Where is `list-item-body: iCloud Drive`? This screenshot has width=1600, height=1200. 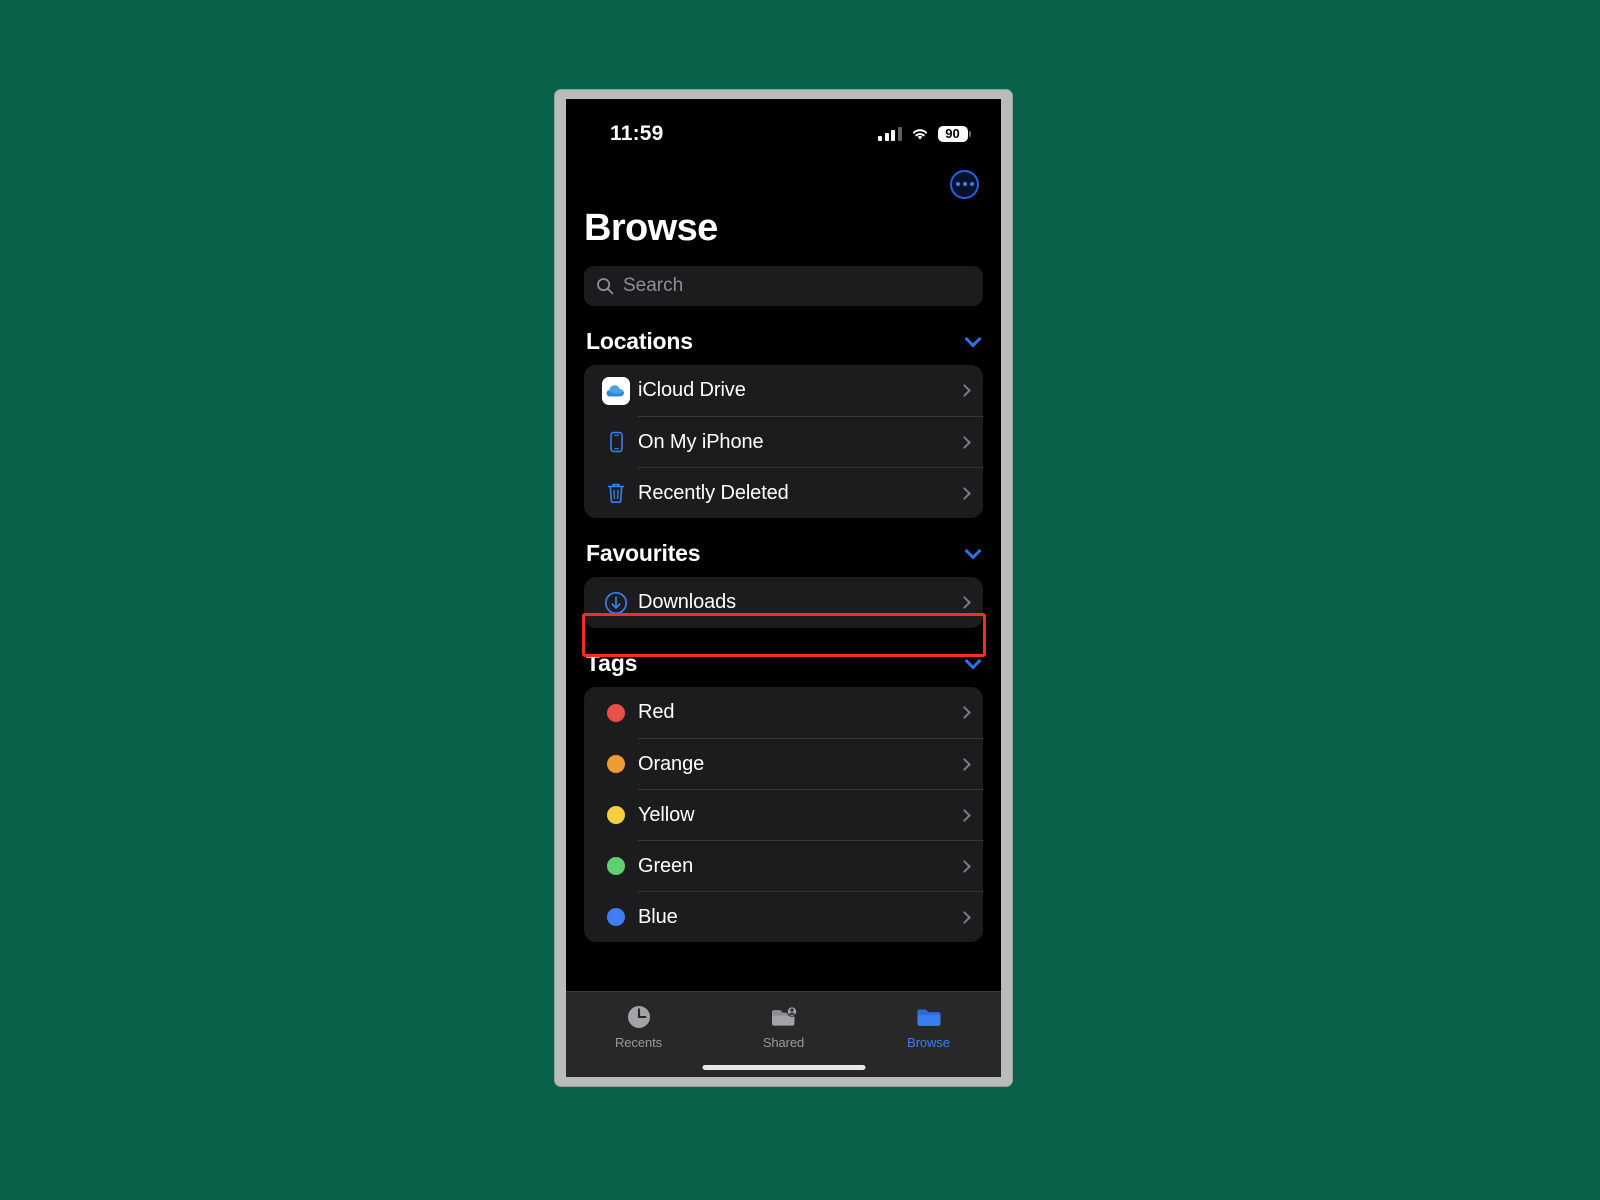
list-item-body: iCloud Drive is located at coordinates (810, 390).